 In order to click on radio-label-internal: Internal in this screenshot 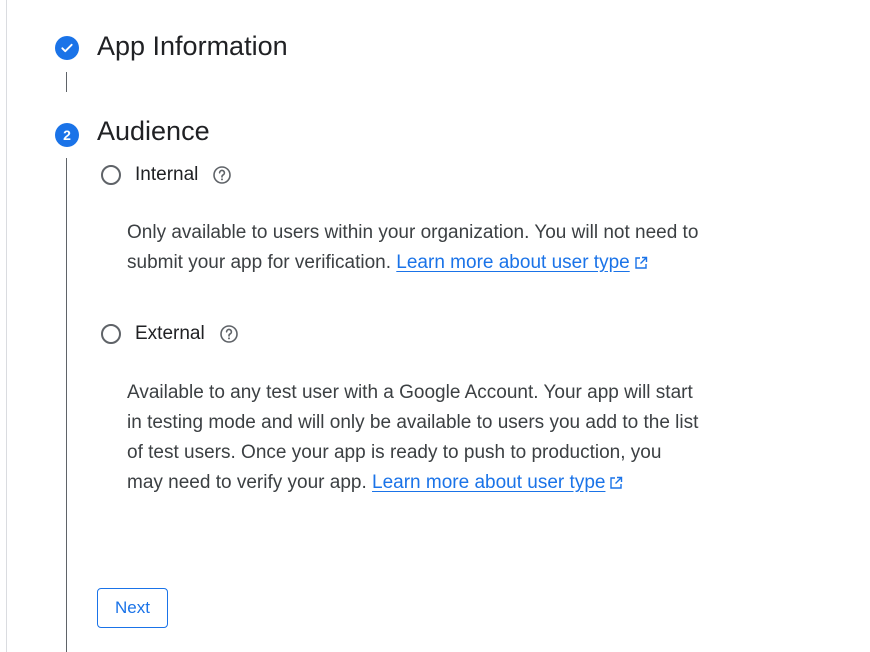, I will do `click(166, 175)`.